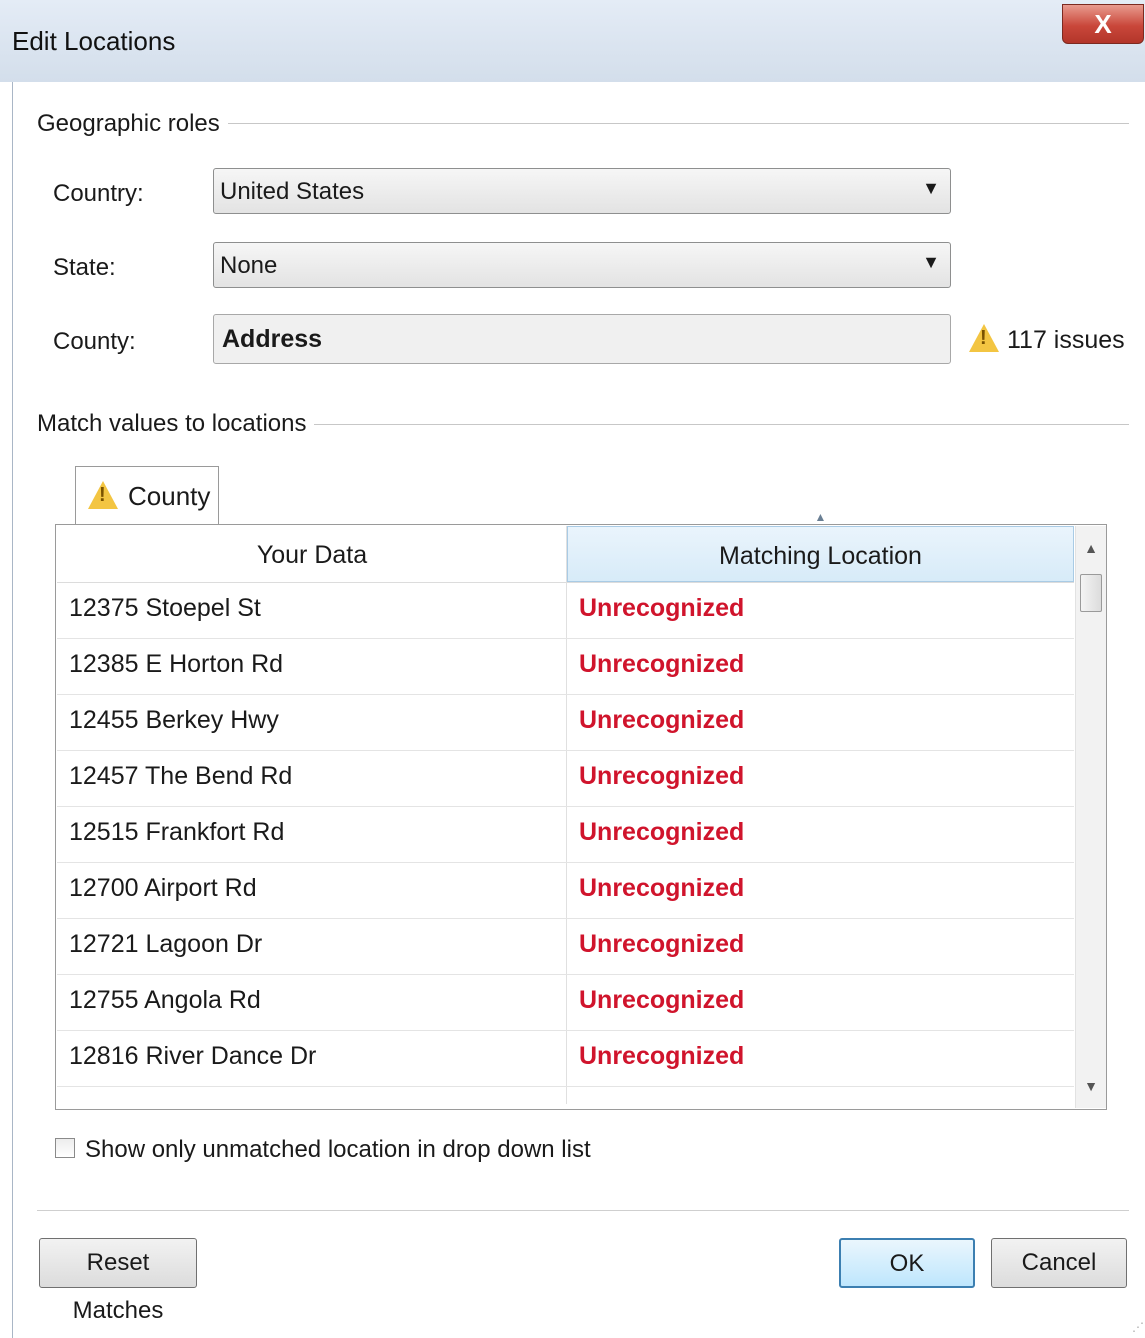 The height and width of the screenshot is (1338, 1145). Describe the element at coordinates (1090, 817) in the screenshot. I see `vertical-scrollbar: ▲ ▼` at that location.